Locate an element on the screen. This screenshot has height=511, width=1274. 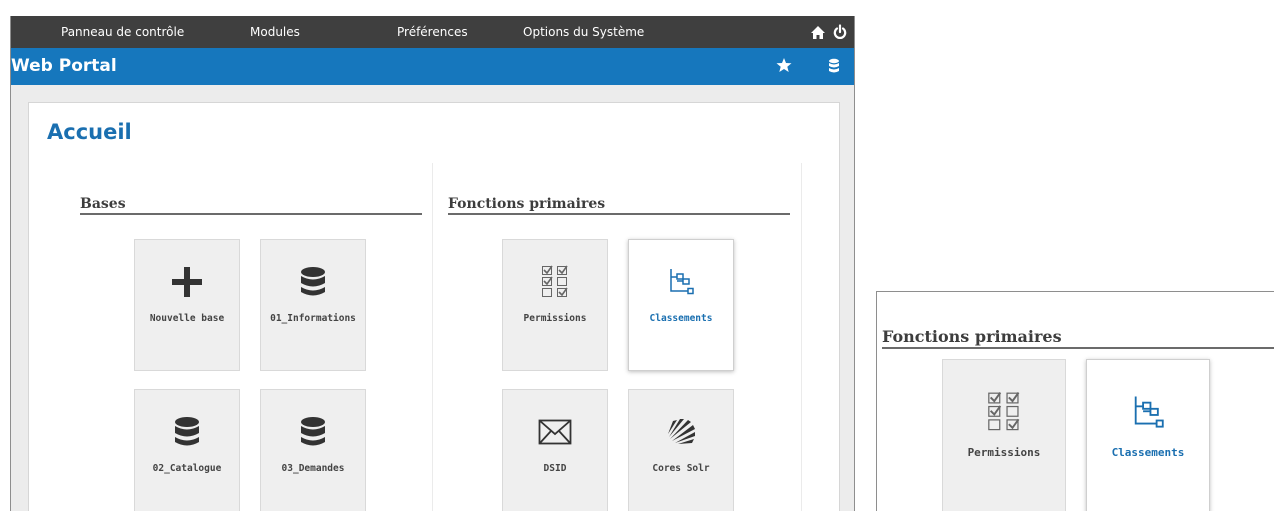
tile-classements-zoom: Classements is located at coordinates (1148, 435).